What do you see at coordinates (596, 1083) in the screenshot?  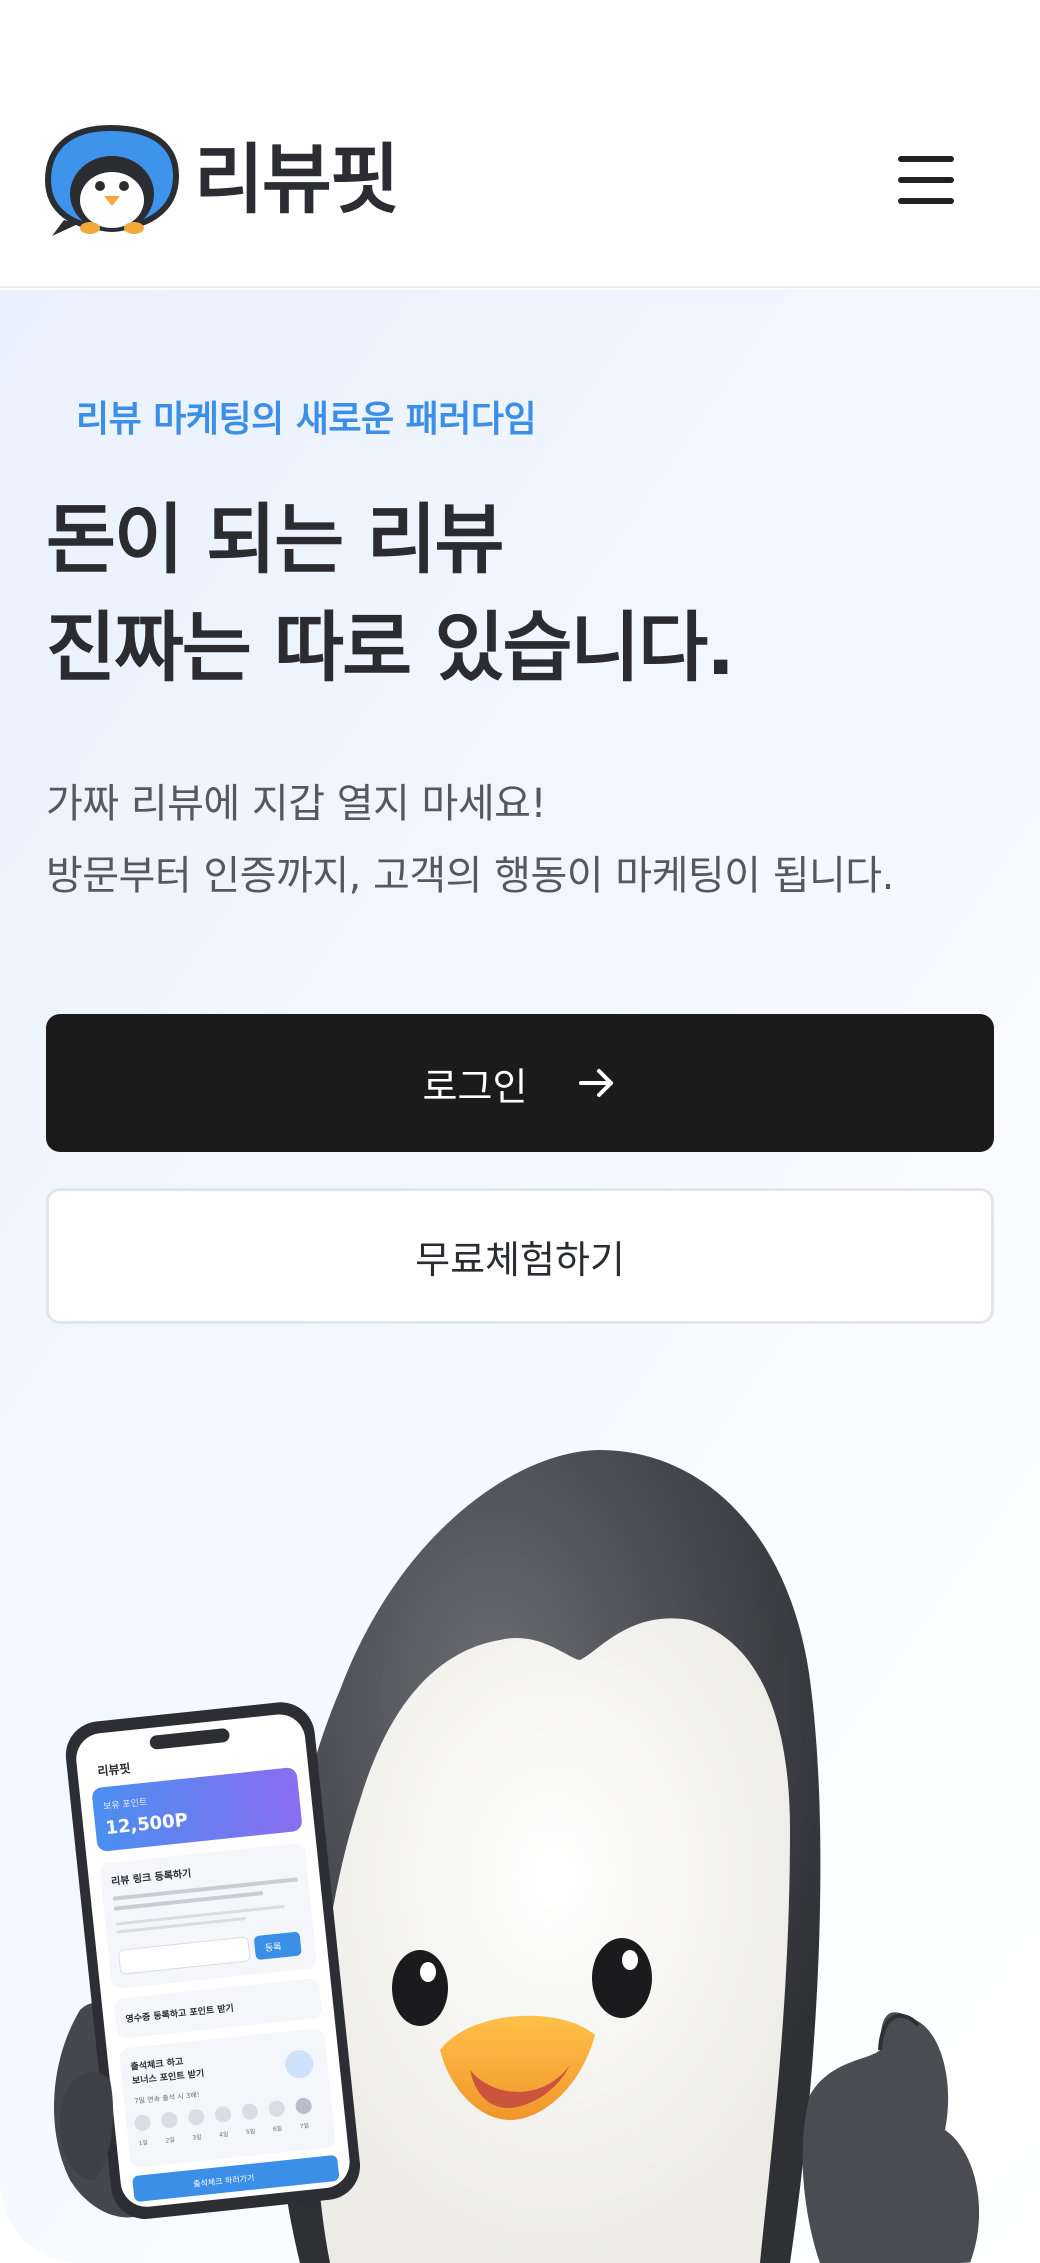 I see `arrow-right-icon` at bounding box center [596, 1083].